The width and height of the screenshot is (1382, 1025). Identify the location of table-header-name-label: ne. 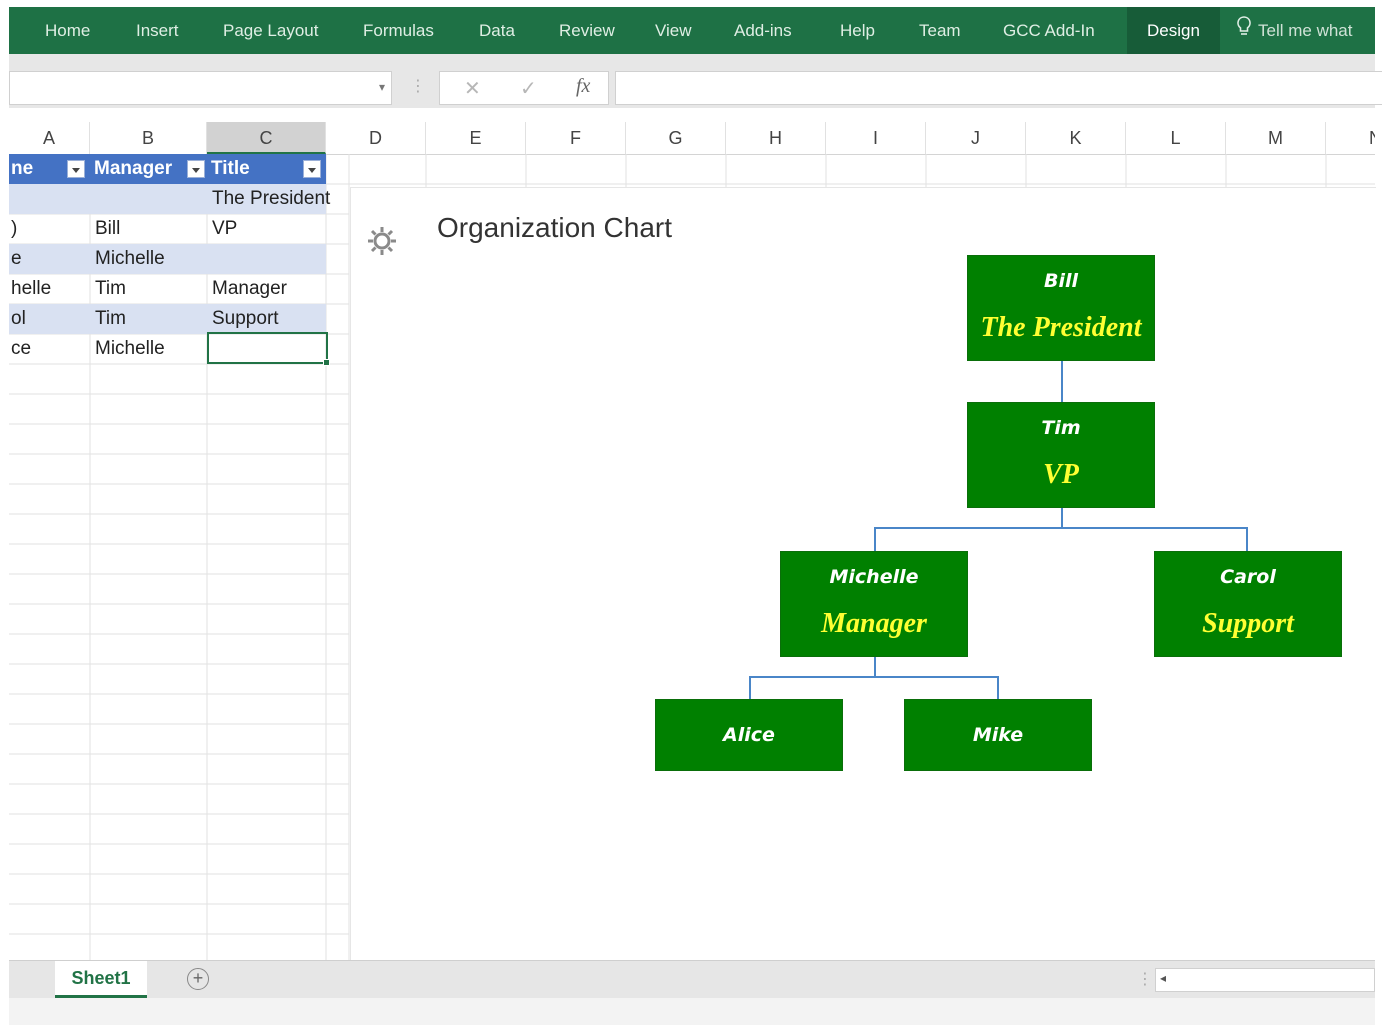
(22, 168).